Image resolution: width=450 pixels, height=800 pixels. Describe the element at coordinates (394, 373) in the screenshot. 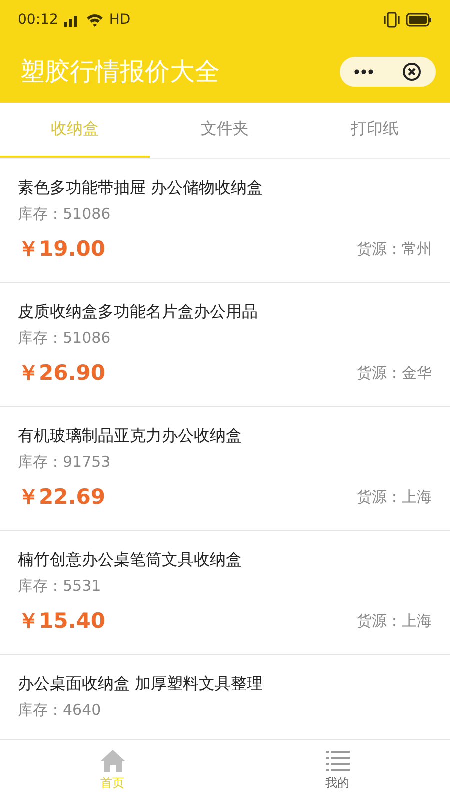

I see `product-origin: 货源：金华` at that location.